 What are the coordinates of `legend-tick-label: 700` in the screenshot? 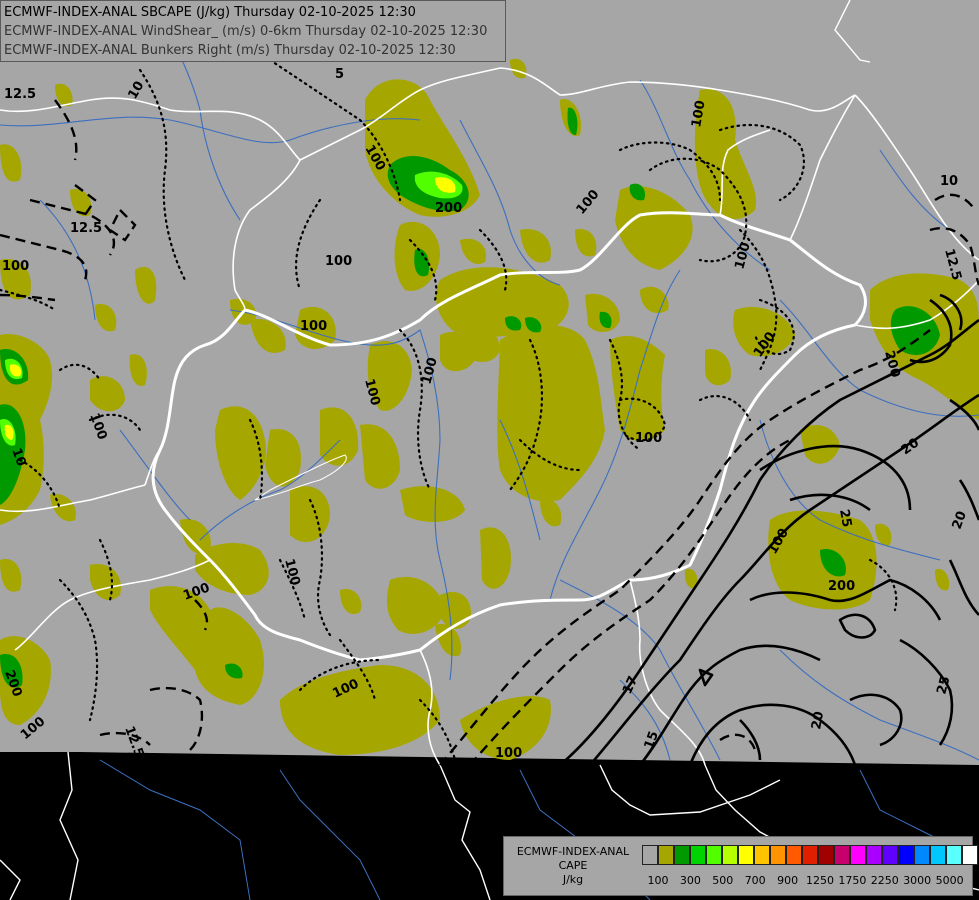 It's located at (755, 880).